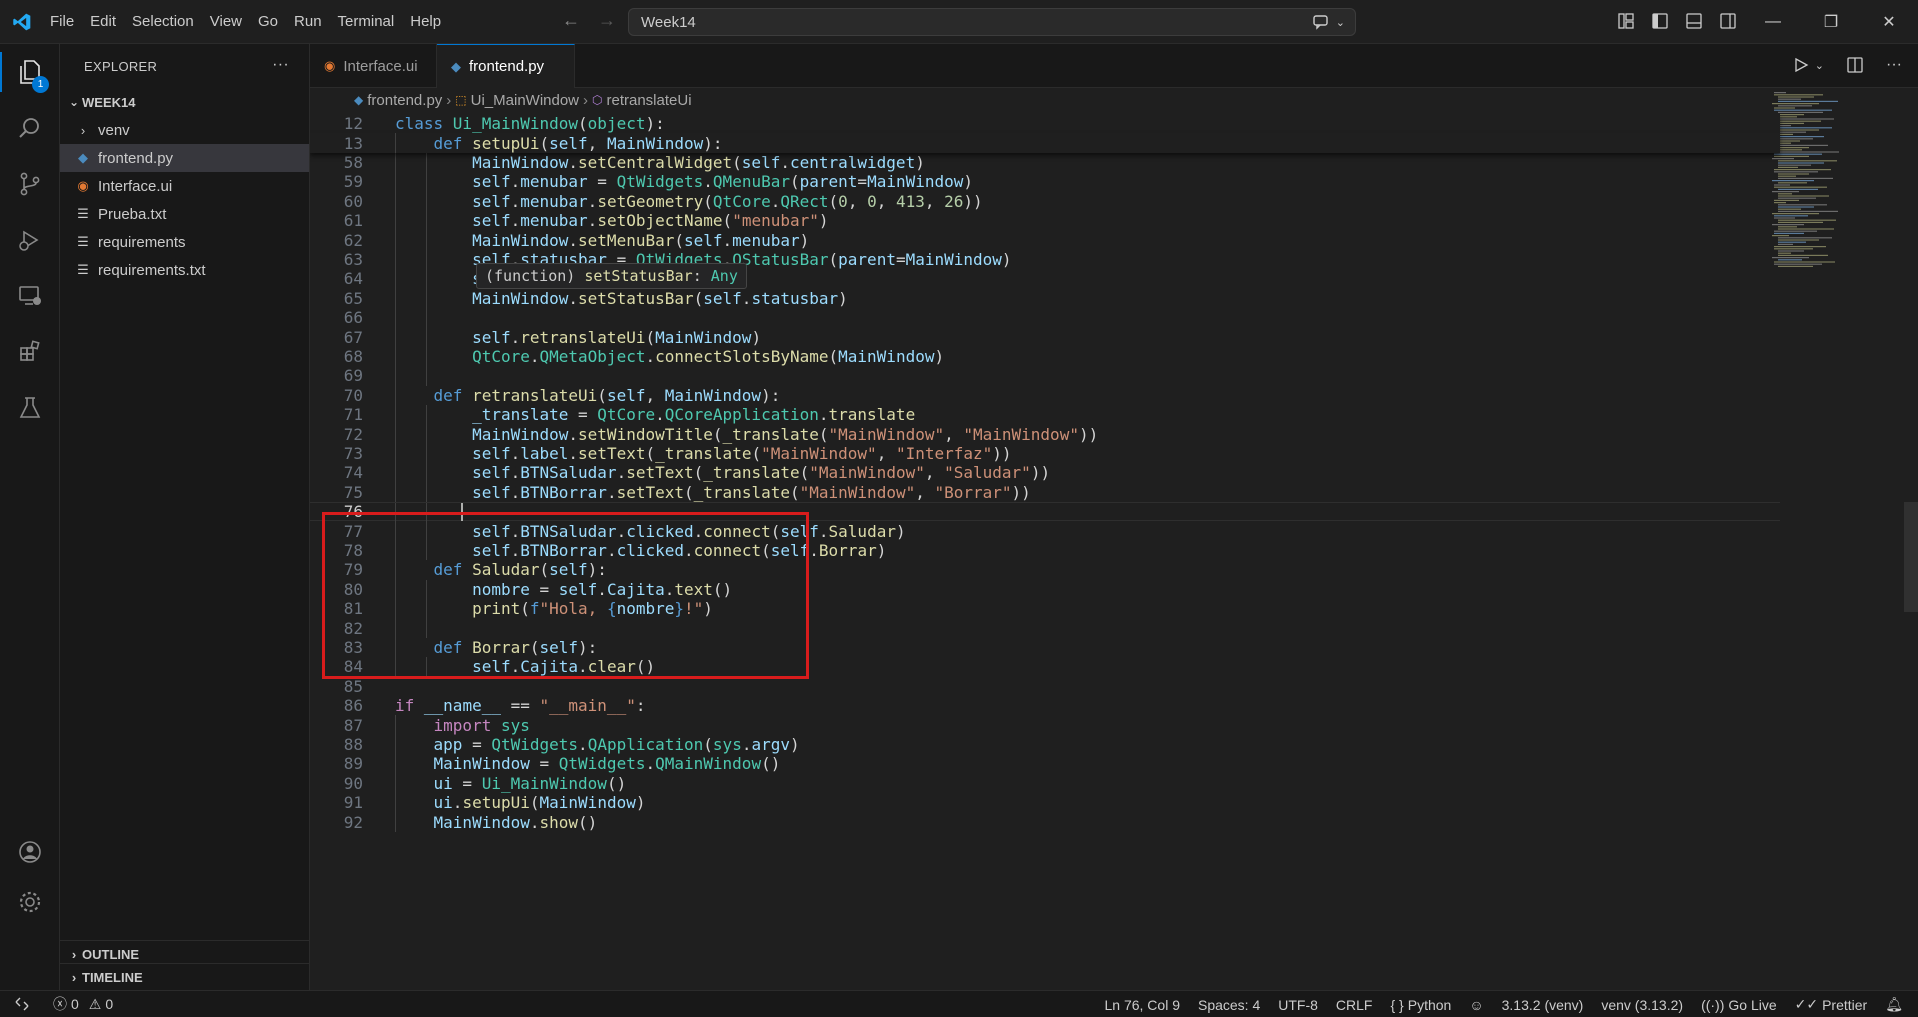 The width and height of the screenshot is (1918, 1017). I want to click on breadcrumb-method: retranslateUi, so click(649, 100).